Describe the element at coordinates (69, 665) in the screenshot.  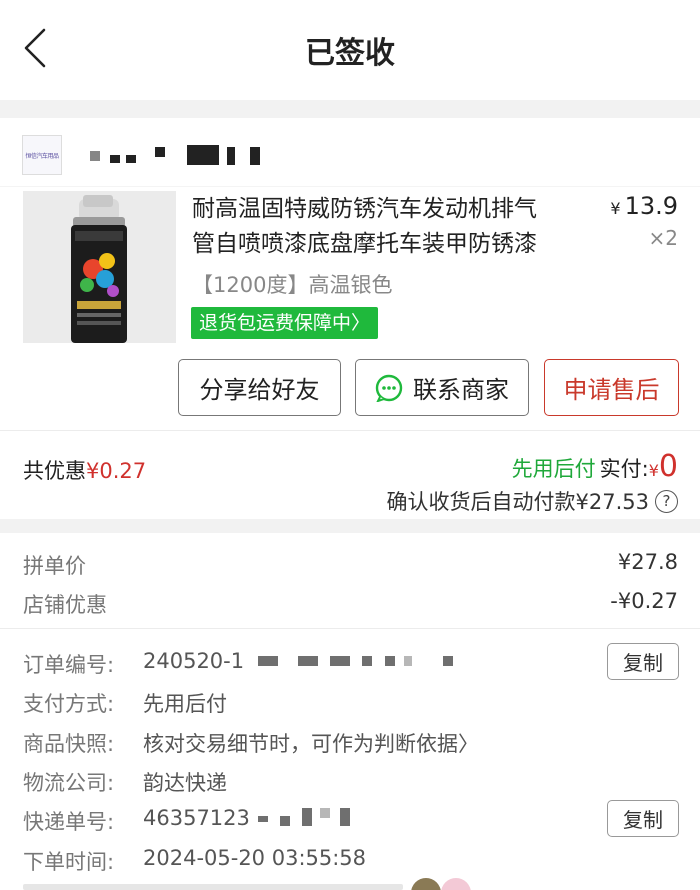
I see `order-number-label: 订单编号:` at that location.